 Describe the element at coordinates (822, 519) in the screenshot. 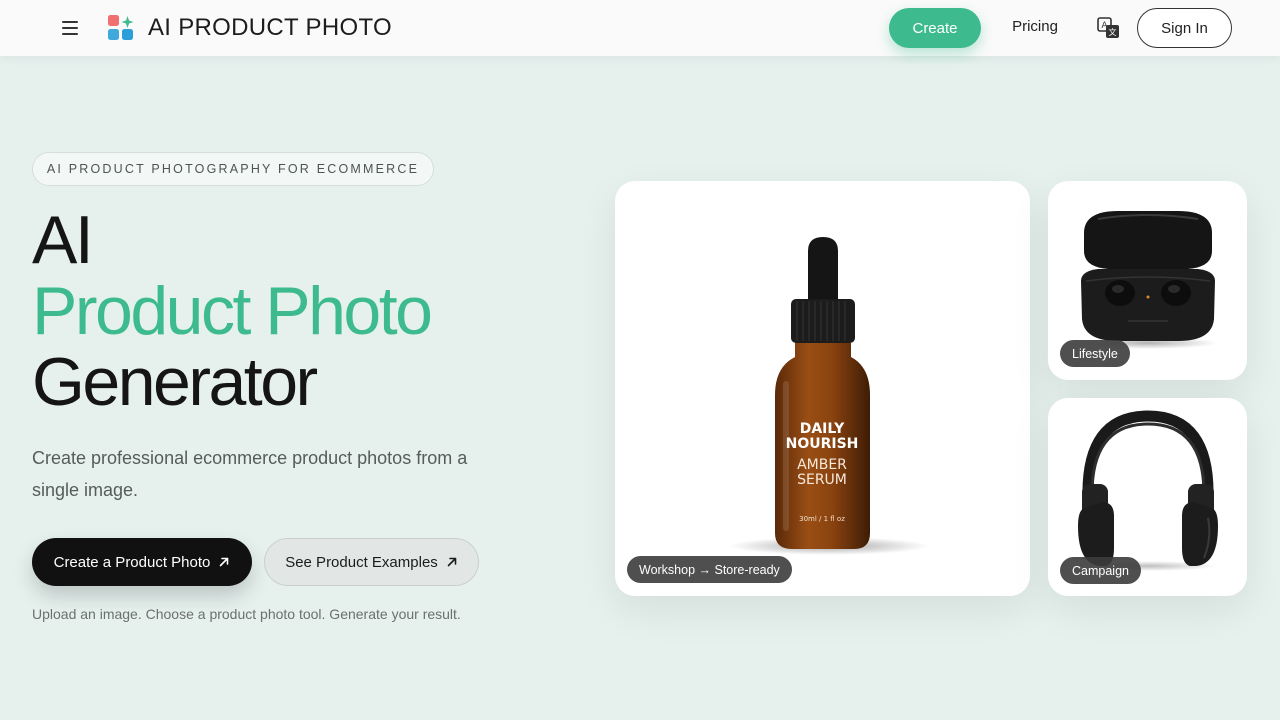

I see `bottle-volume: 30ml / 1 fl oz` at that location.